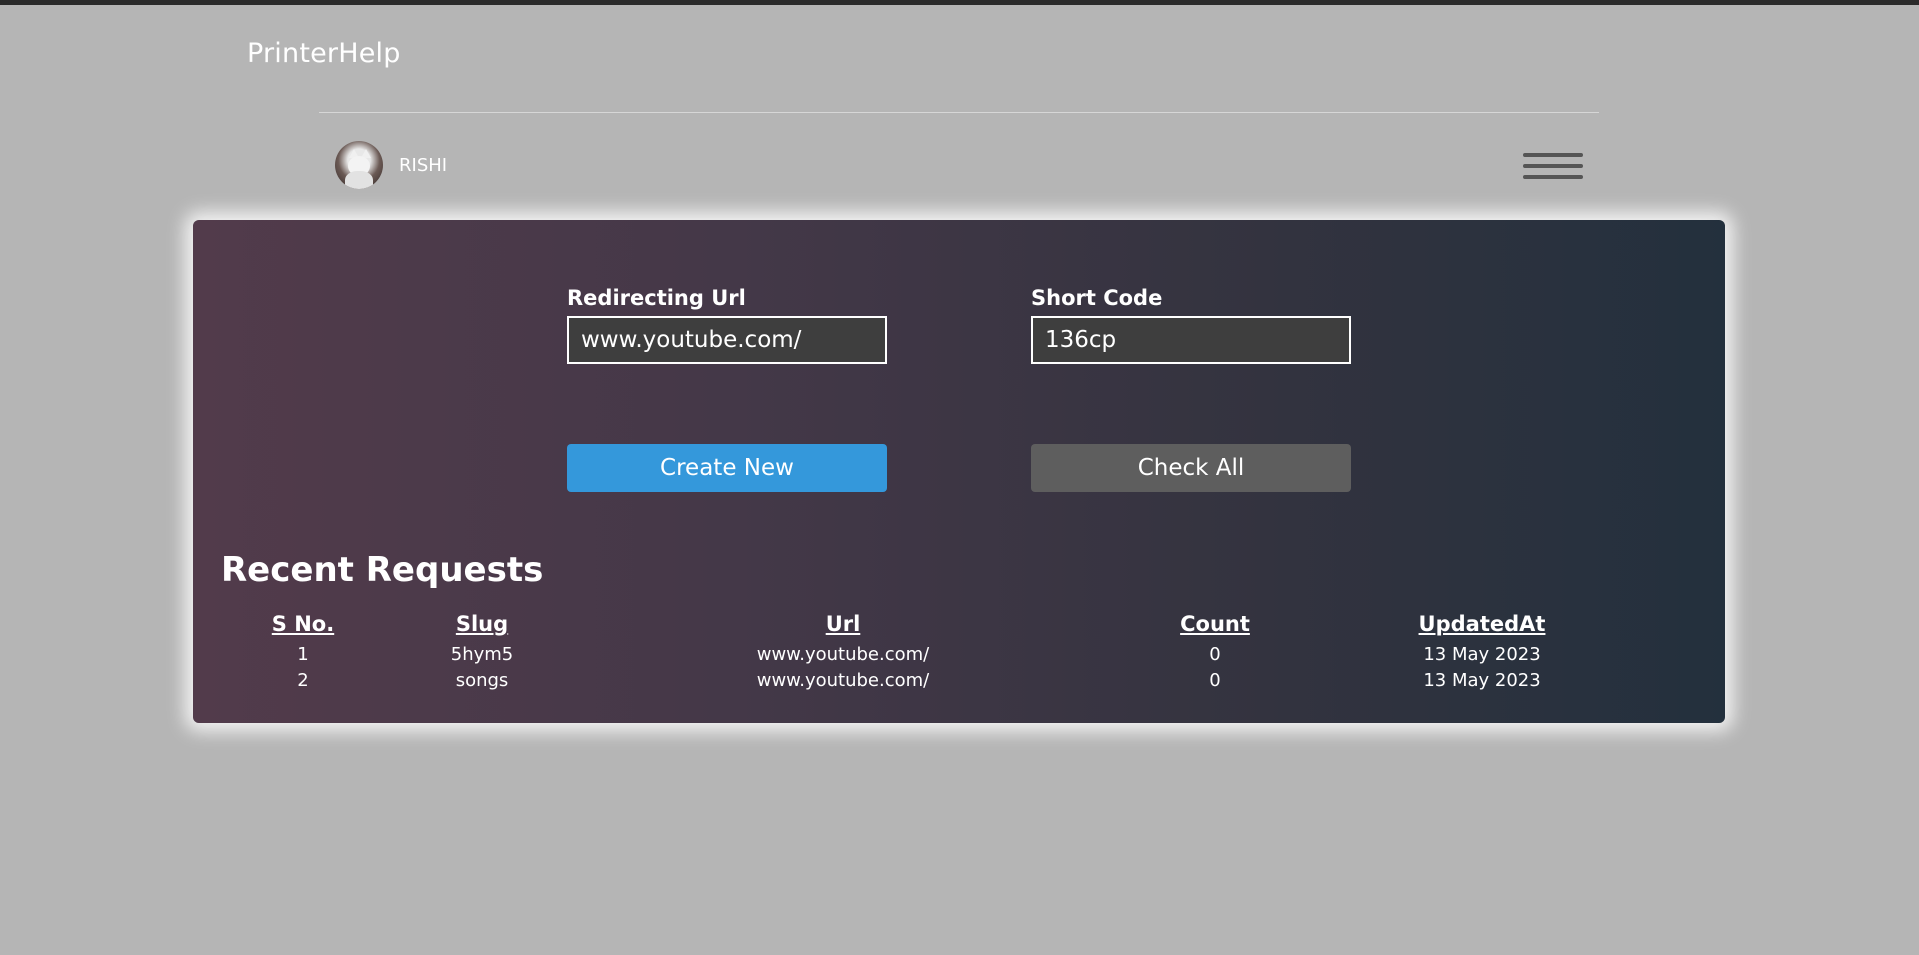  Describe the element at coordinates (324, 53) in the screenshot. I see `brand-title: PrinterHelp` at that location.